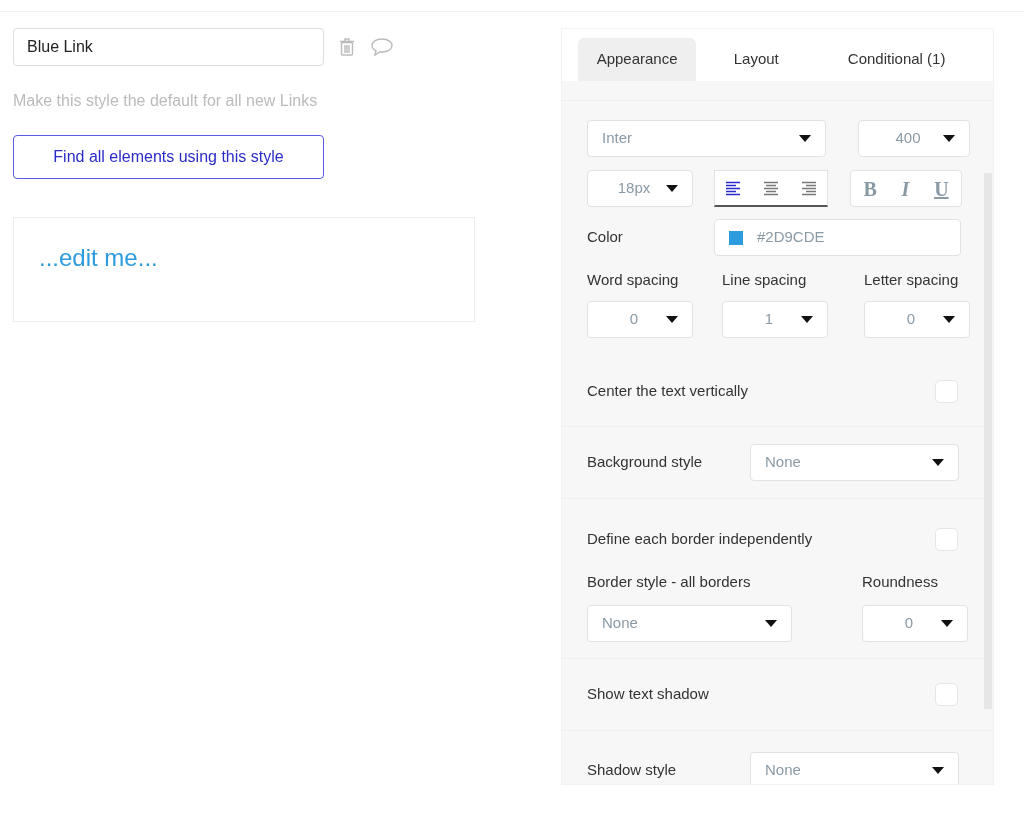  What do you see at coordinates (700, 538) in the screenshot?
I see `checkbox-label: Define each border independently` at bounding box center [700, 538].